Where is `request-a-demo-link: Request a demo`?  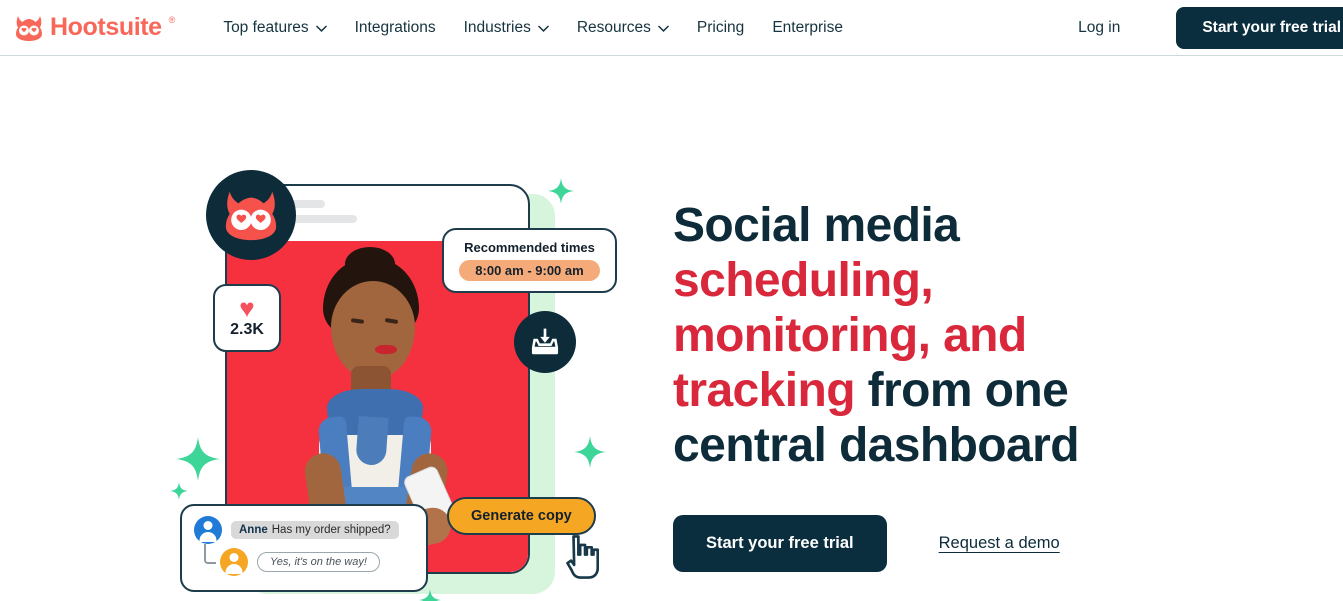 request-a-demo-link: Request a demo is located at coordinates (999, 543).